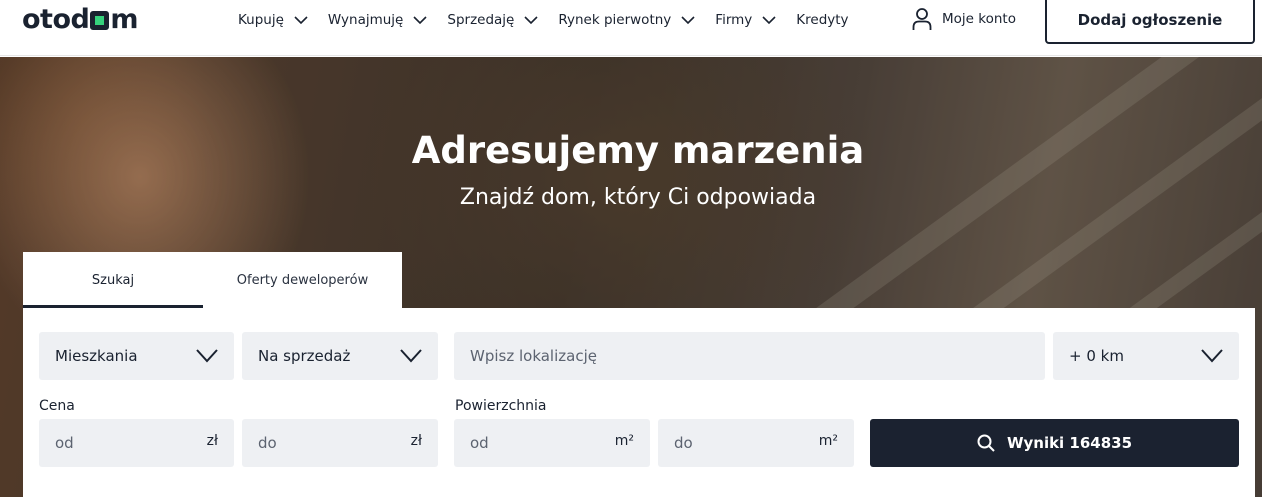 Image resolution: width=1262 pixels, height=497 pixels. What do you see at coordinates (261, 20) in the screenshot?
I see `nav-item-label: Kupuję` at bounding box center [261, 20].